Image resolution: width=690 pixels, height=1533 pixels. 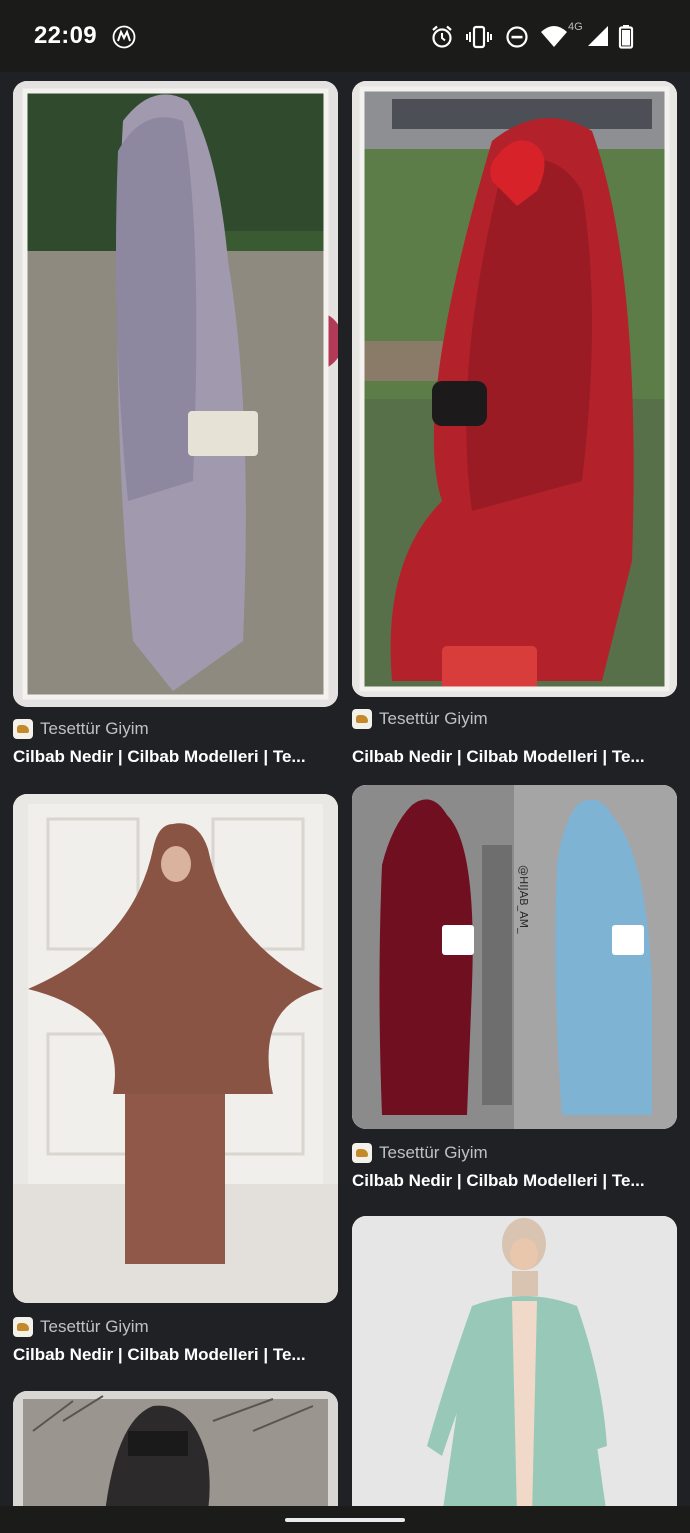 What do you see at coordinates (523, 899) in the screenshot?
I see `watermark-text: @HIJAB_AM_` at bounding box center [523, 899].